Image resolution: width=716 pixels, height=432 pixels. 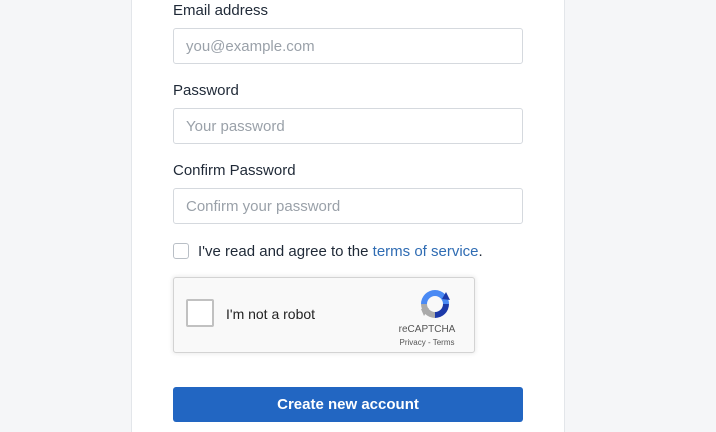 What do you see at coordinates (444, 342) in the screenshot?
I see `recaptcha-terms-link: Terms` at bounding box center [444, 342].